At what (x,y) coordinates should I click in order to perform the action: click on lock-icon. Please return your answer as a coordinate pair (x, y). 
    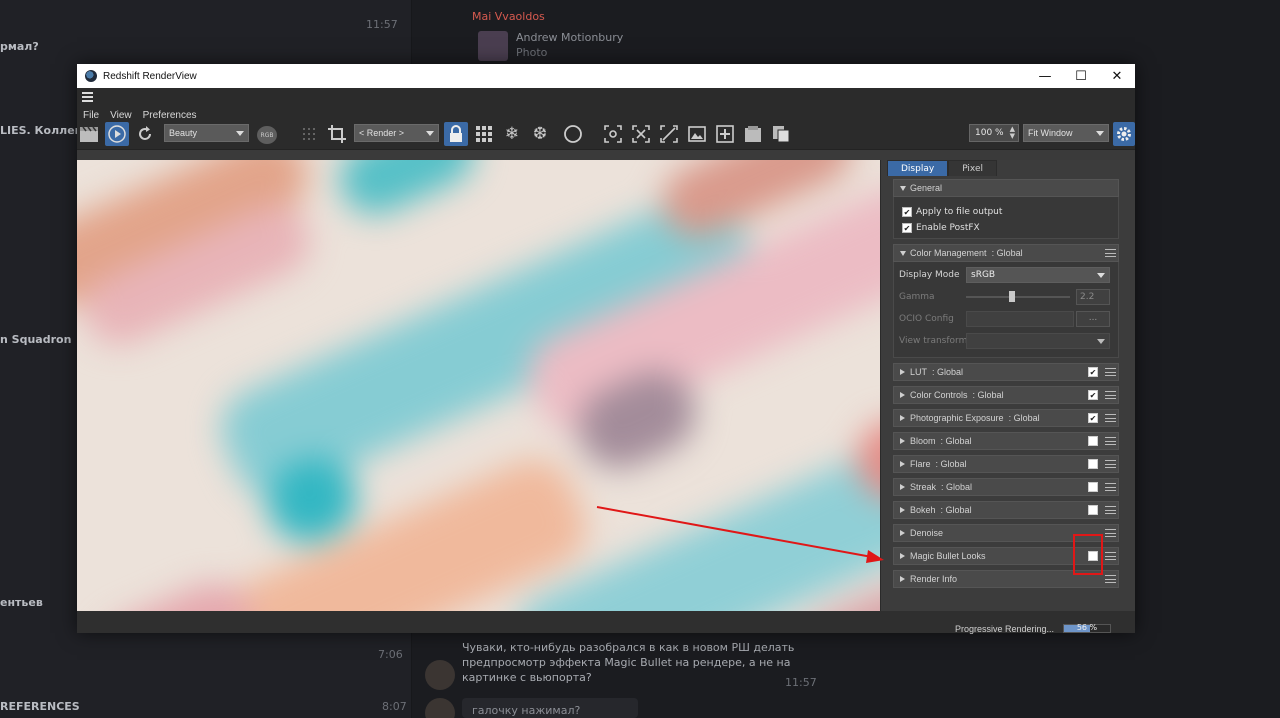
    Looking at the image, I should click on (456, 134).